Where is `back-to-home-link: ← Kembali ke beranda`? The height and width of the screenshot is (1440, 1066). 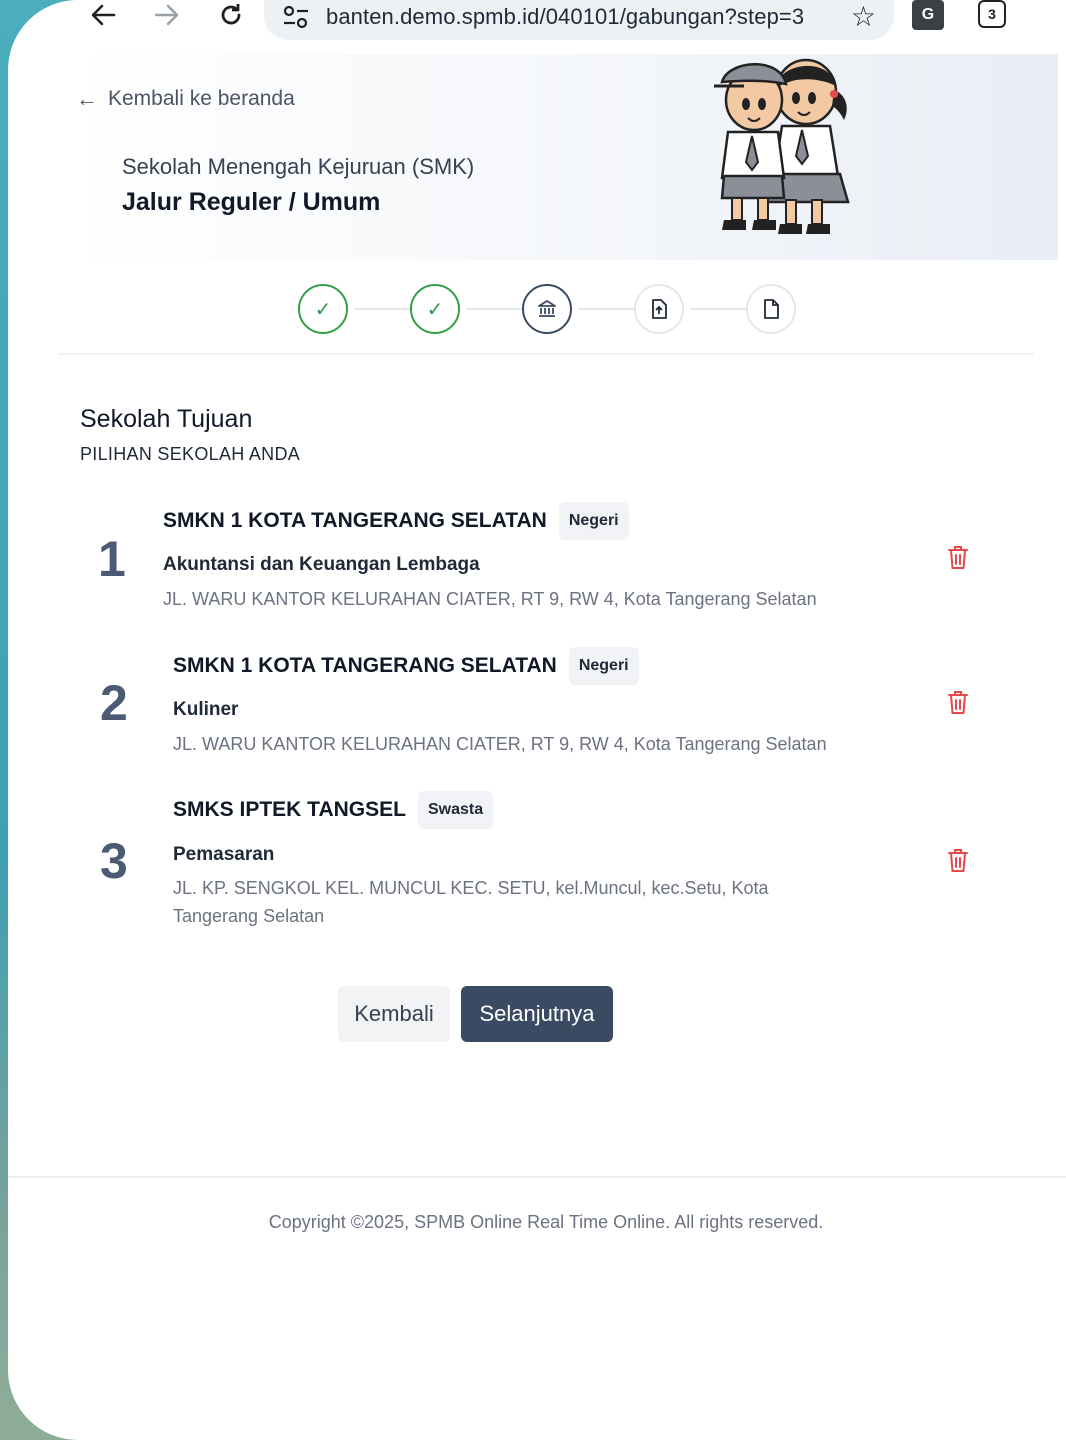 back-to-home-link: ← Kembali ke beranda is located at coordinates (185, 99).